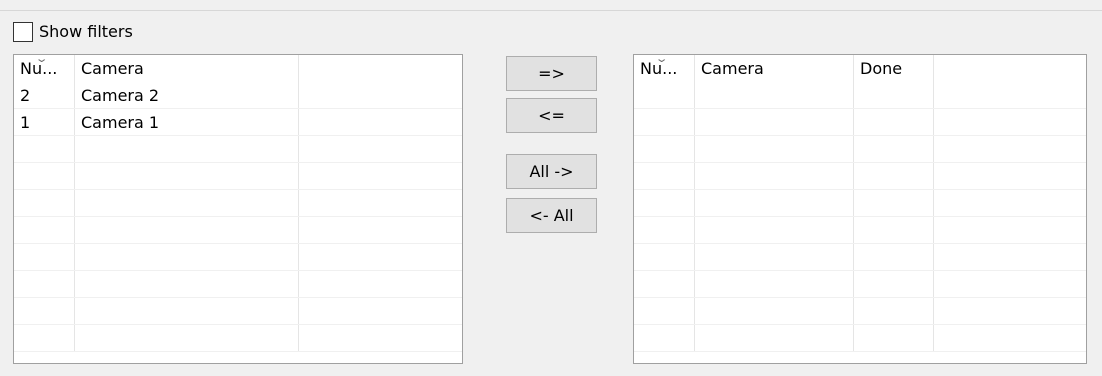 The image size is (1102, 376). Describe the element at coordinates (44, 122) in the screenshot. I see `table-cell: 1` at that location.